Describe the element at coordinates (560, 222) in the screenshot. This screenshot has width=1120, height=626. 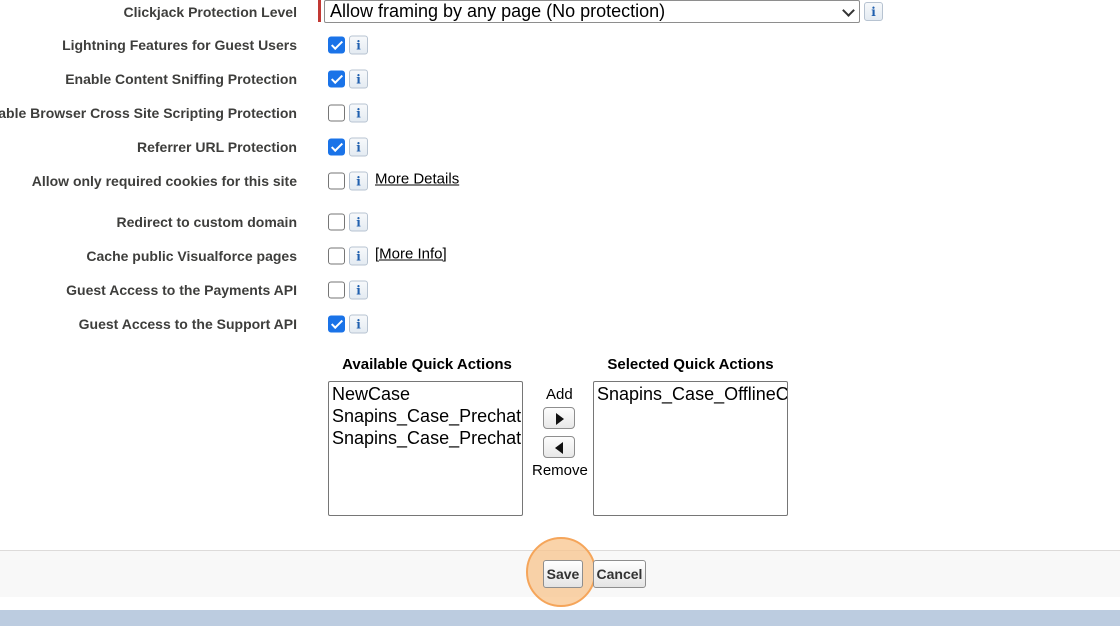
I see `setting-row-redirect-domain: Redirect to custom domain i` at that location.